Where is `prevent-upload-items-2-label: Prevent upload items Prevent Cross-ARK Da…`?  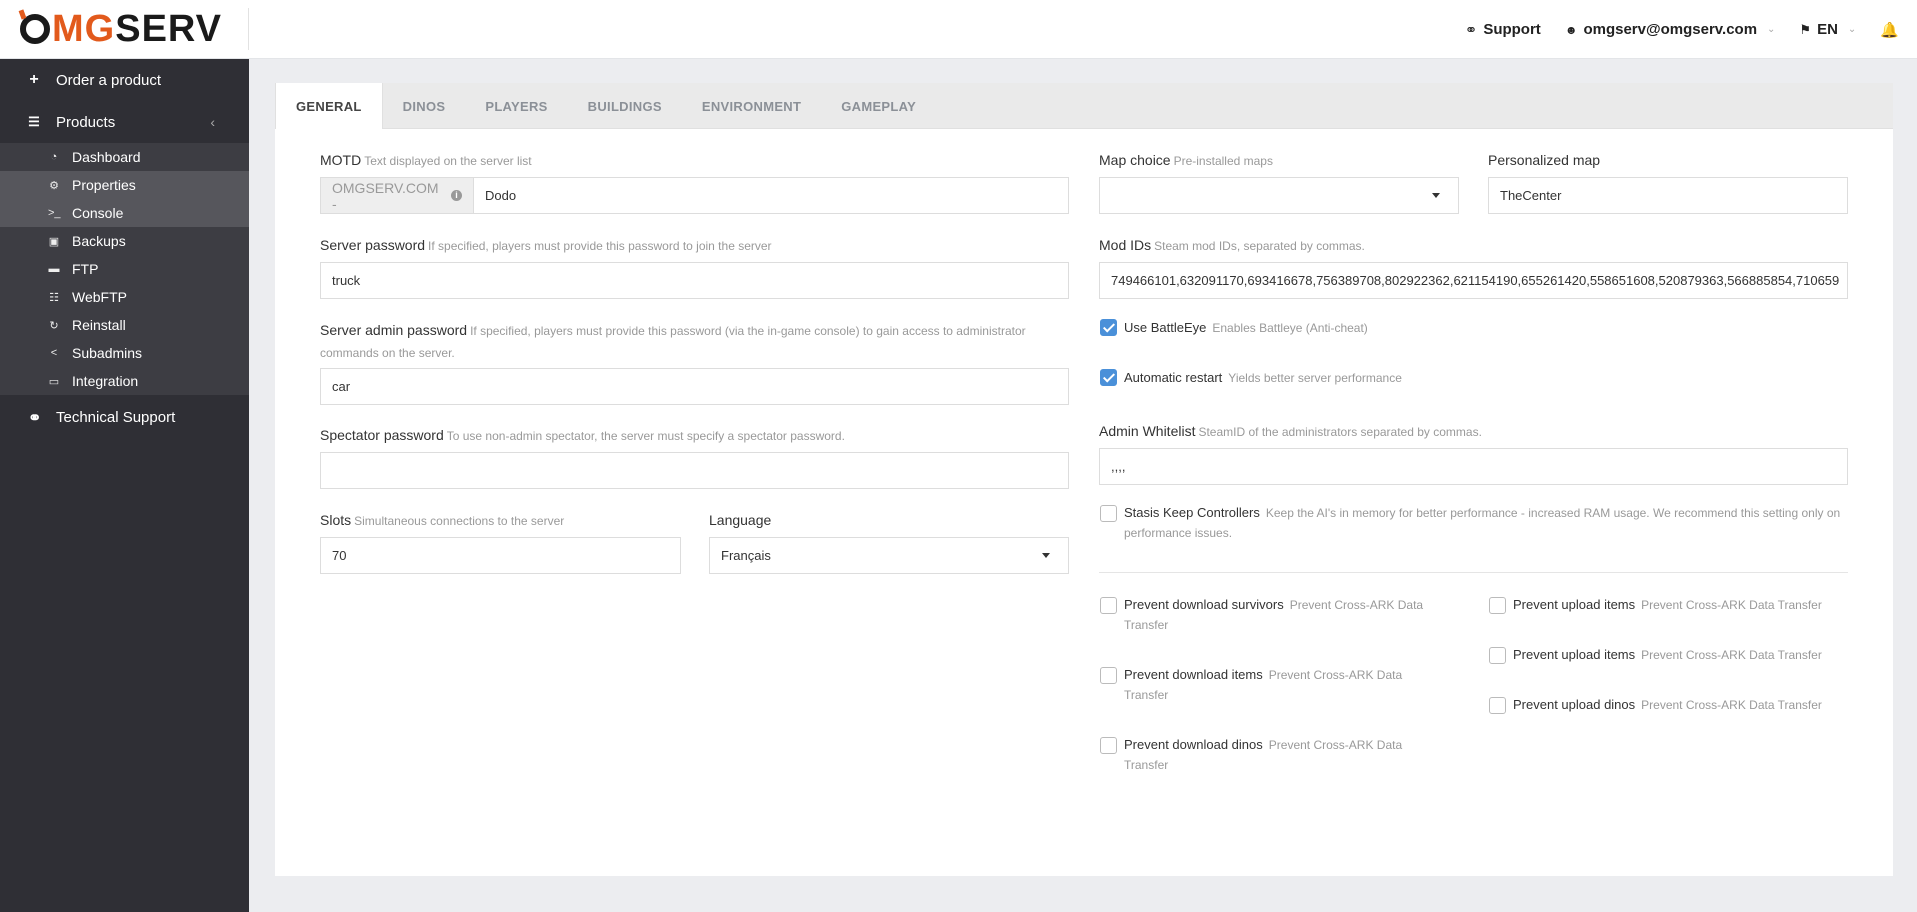
prevent-upload-items-2-label: Prevent upload items Prevent Cross-ARK Da… is located at coordinates (1693, 655).